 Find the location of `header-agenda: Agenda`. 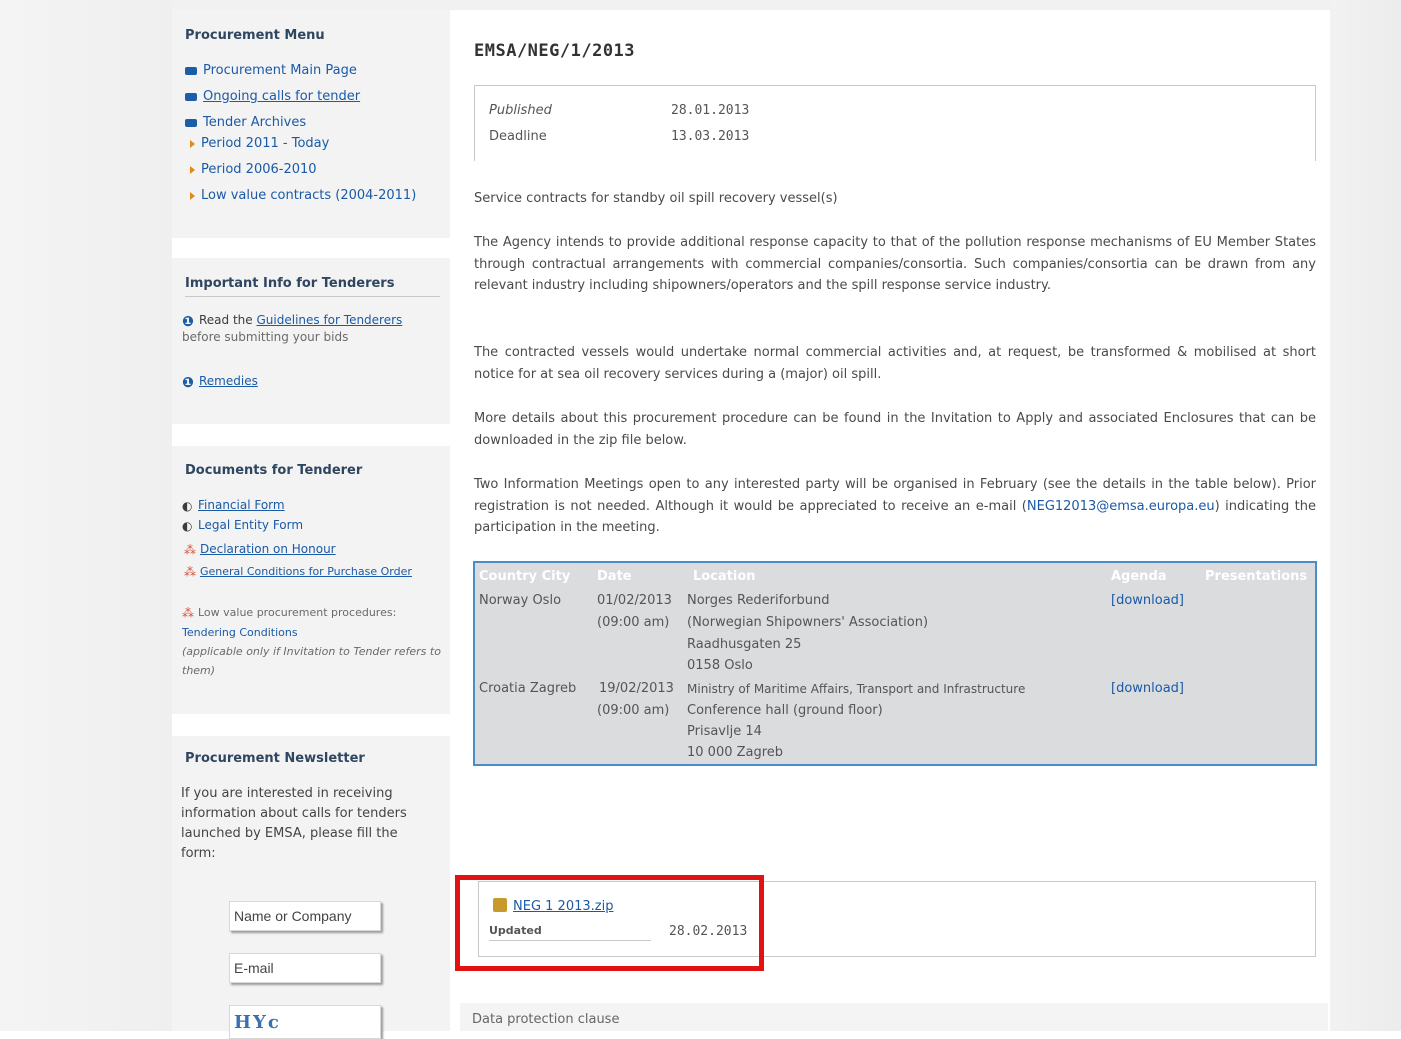

header-agenda: Agenda is located at coordinates (1139, 576).